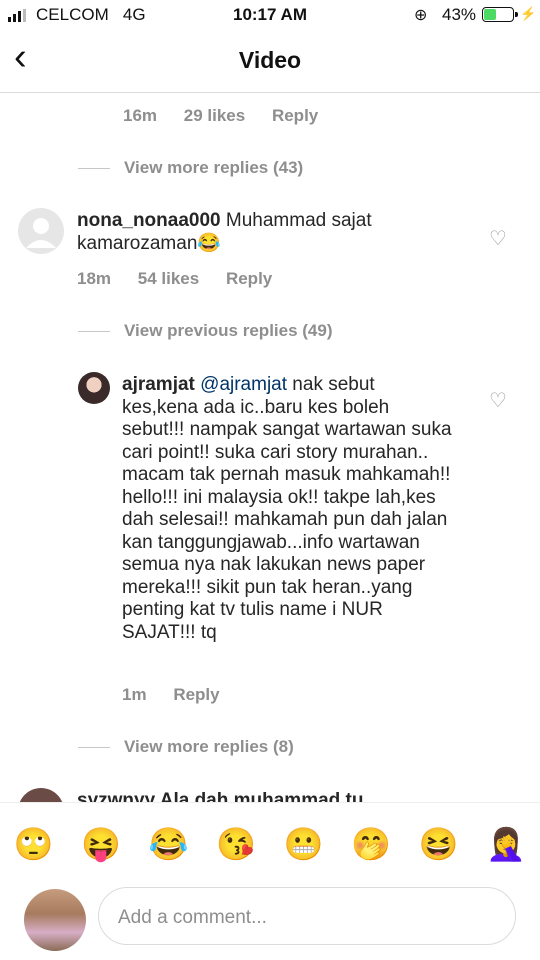 The image size is (540, 960). I want to click on view-more-replies: View more replies (8), so click(186, 747).